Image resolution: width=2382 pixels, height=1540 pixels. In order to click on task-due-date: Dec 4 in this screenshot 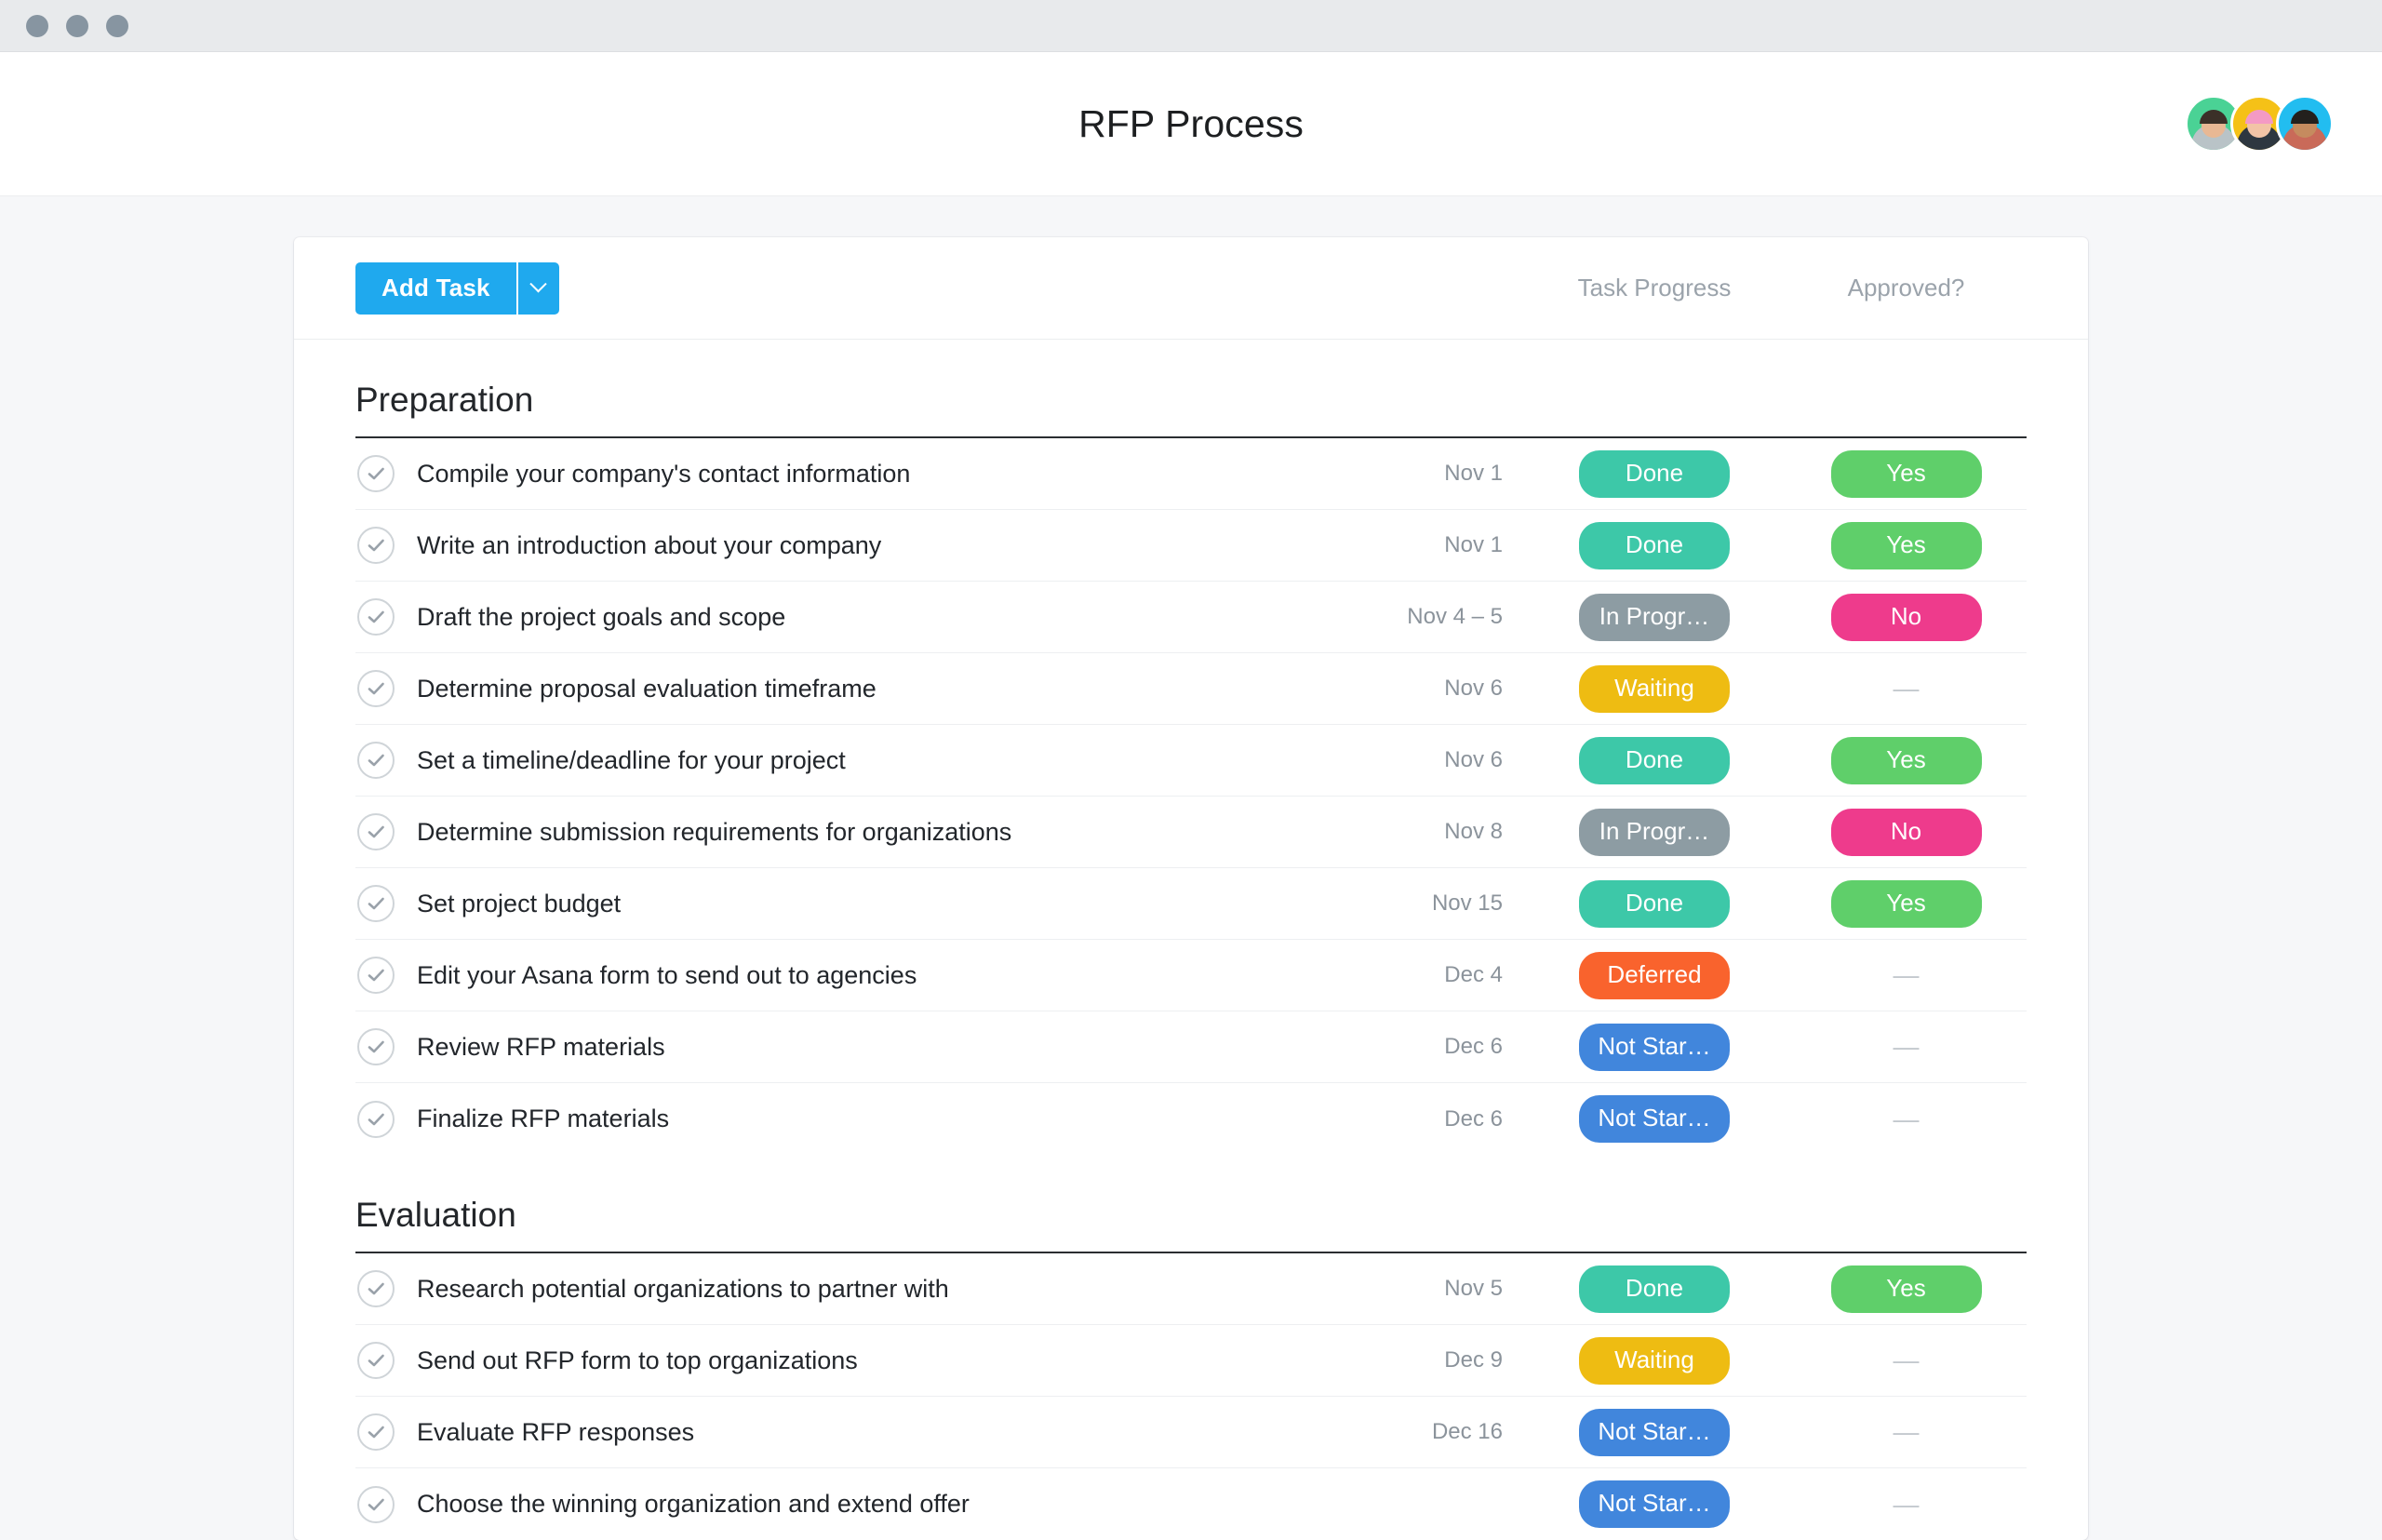, I will do `click(1416, 975)`.